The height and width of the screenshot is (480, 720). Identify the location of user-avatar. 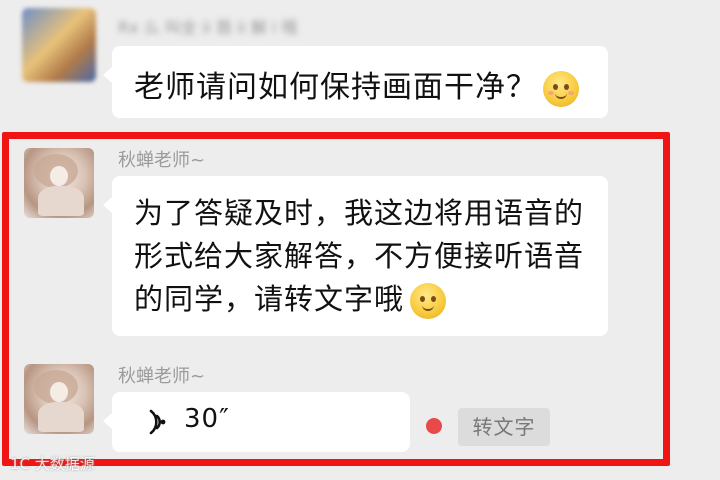
(59, 45).